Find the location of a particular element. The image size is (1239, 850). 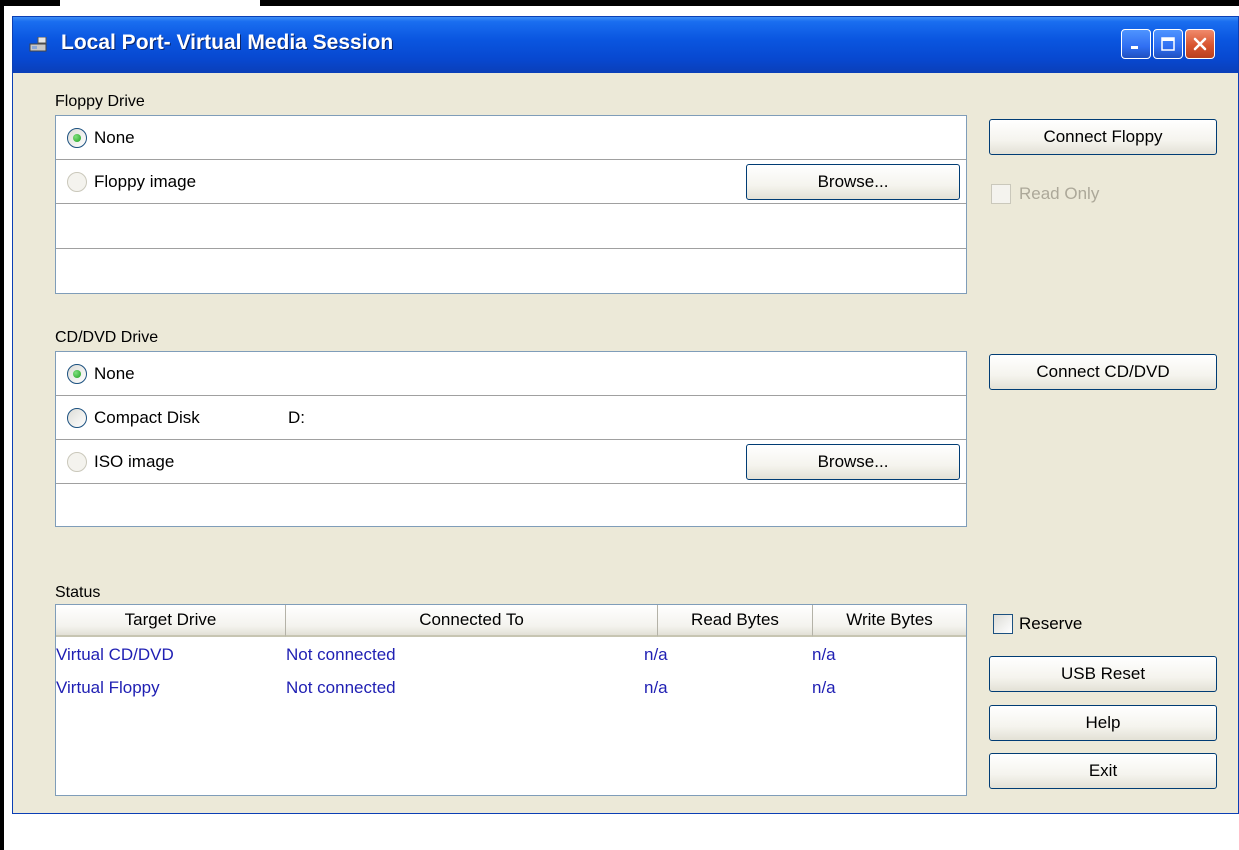

floppy-none-label: None is located at coordinates (114, 137).